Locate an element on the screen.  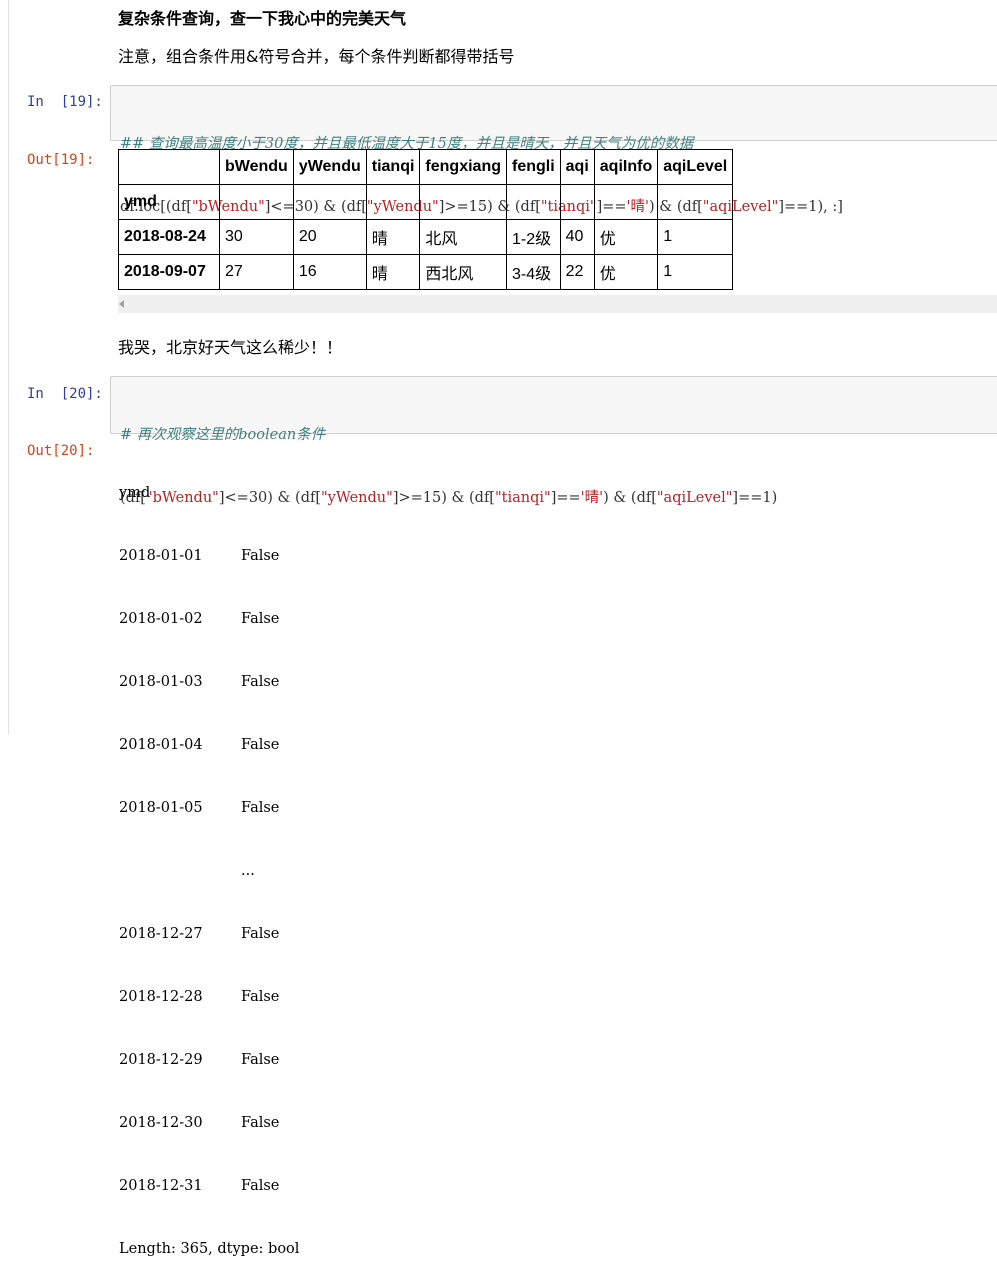
code-token: ]== is located at coordinates (565, 498).